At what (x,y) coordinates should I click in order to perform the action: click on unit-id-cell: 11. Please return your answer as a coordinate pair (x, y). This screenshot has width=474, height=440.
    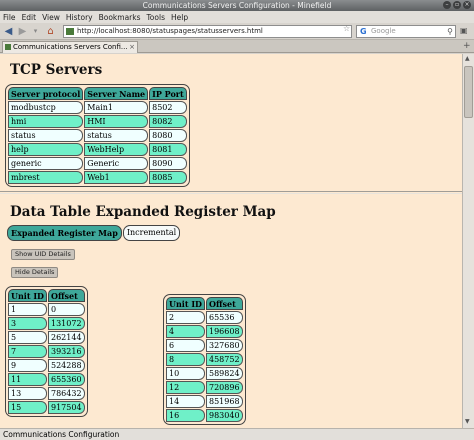
    Looking at the image, I should click on (27, 379).